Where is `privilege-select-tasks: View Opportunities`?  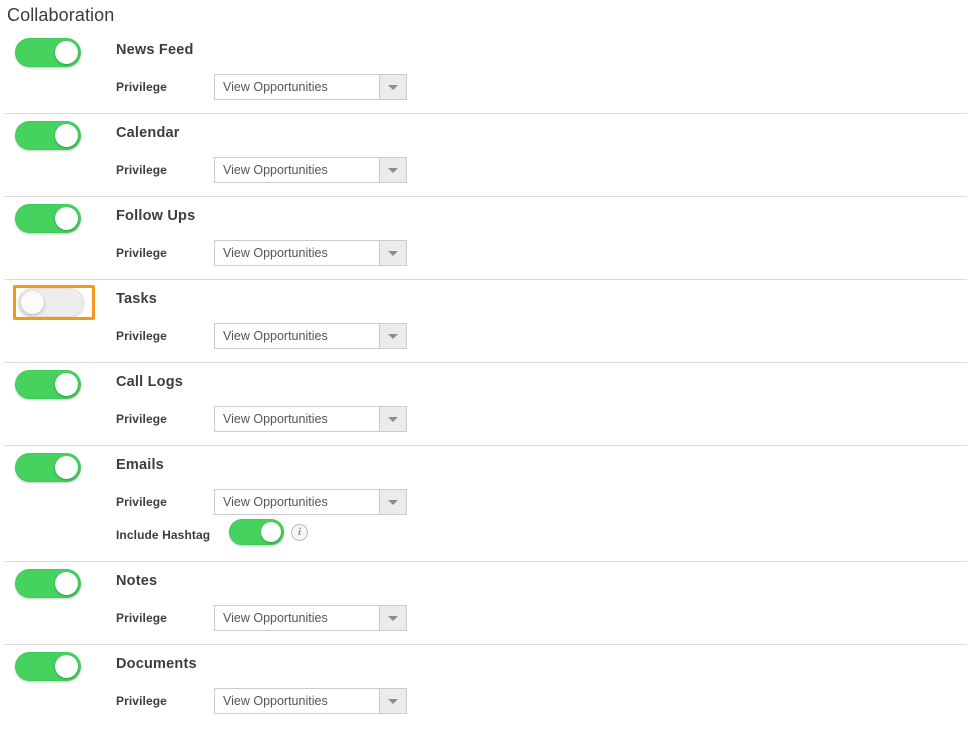
privilege-select-tasks: View Opportunities is located at coordinates (310, 336).